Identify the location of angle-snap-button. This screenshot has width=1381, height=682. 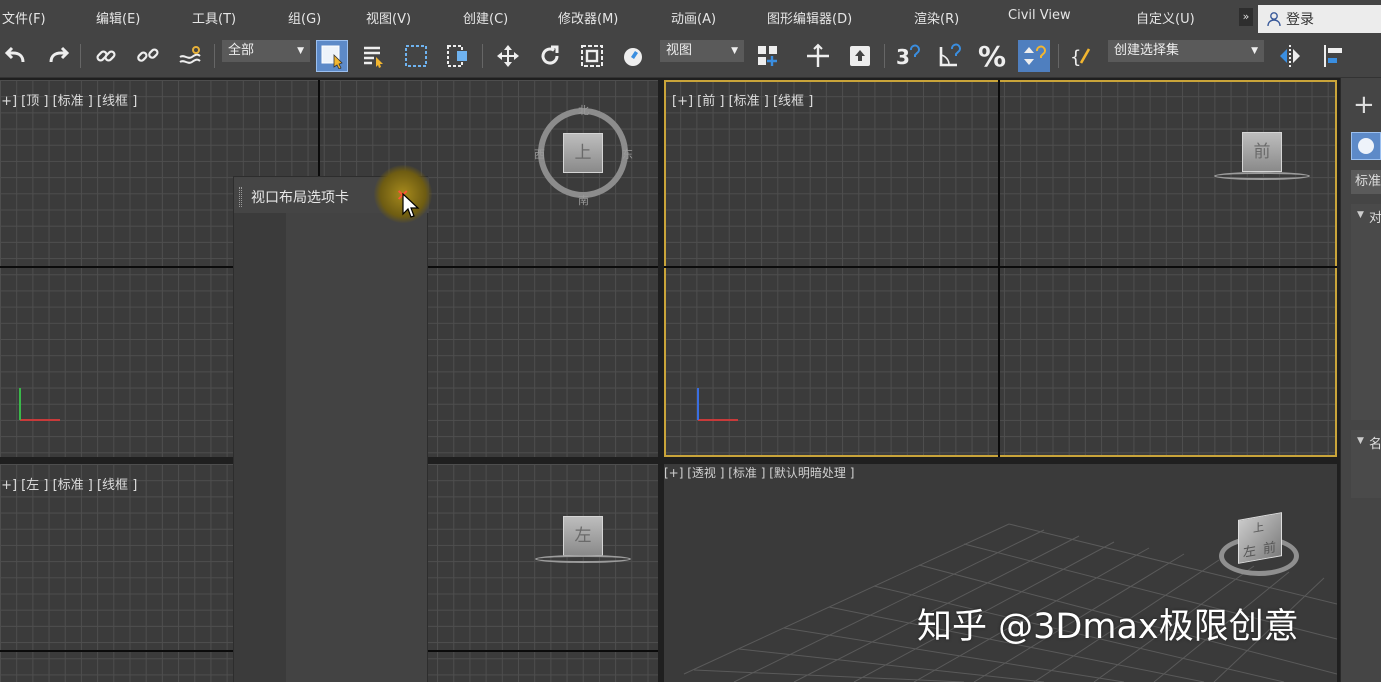
(950, 56).